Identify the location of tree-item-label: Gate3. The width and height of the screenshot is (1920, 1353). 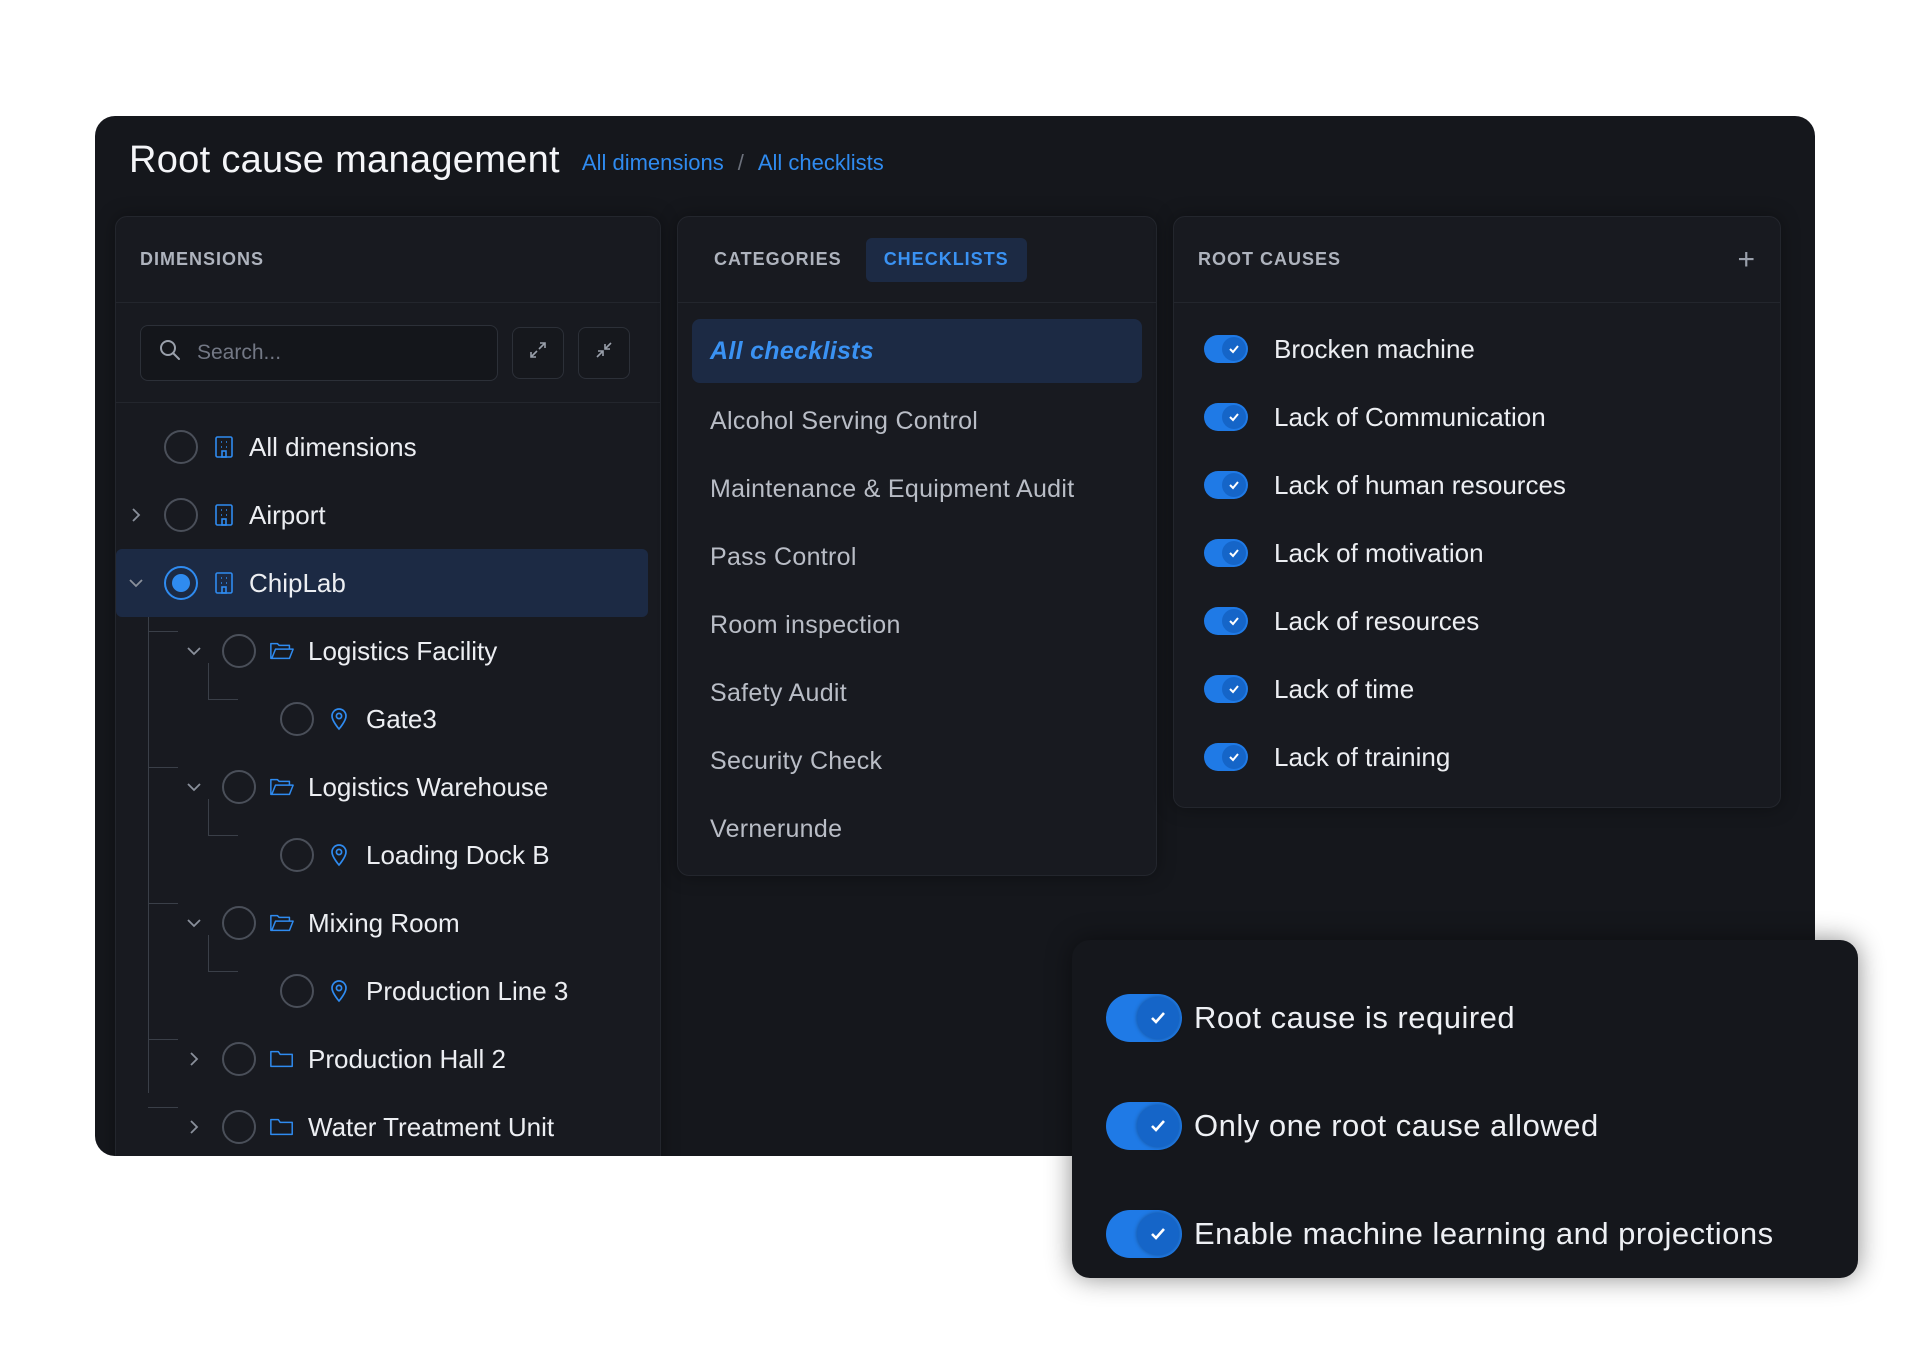
(401, 718).